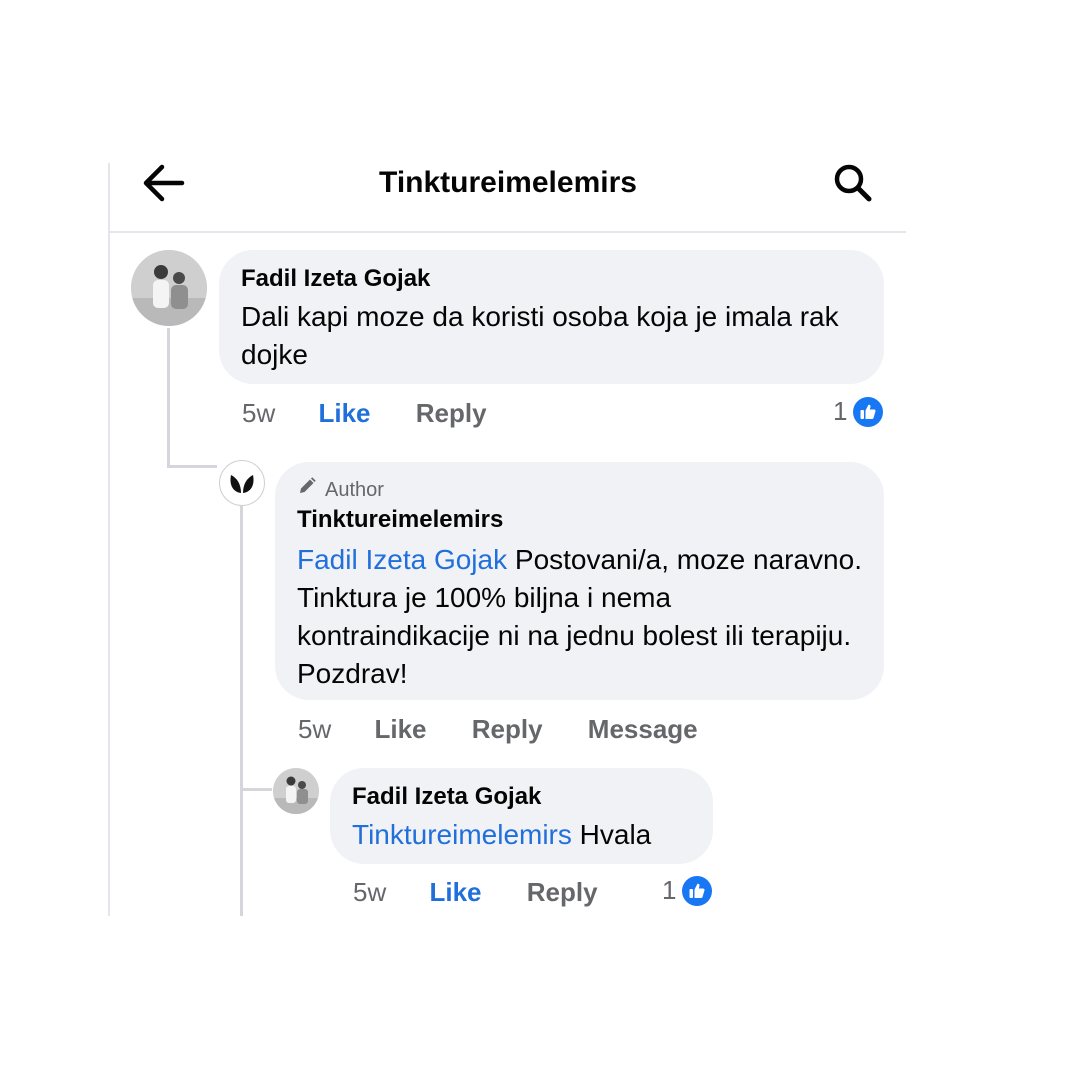  Describe the element at coordinates (854, 183) in the screenshot. I see `search-icon` at that location.